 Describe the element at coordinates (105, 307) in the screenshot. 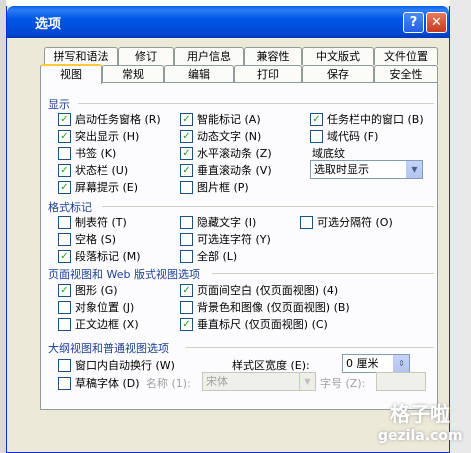

I see `checkbox-label: 对象位置 (J)` at that location.